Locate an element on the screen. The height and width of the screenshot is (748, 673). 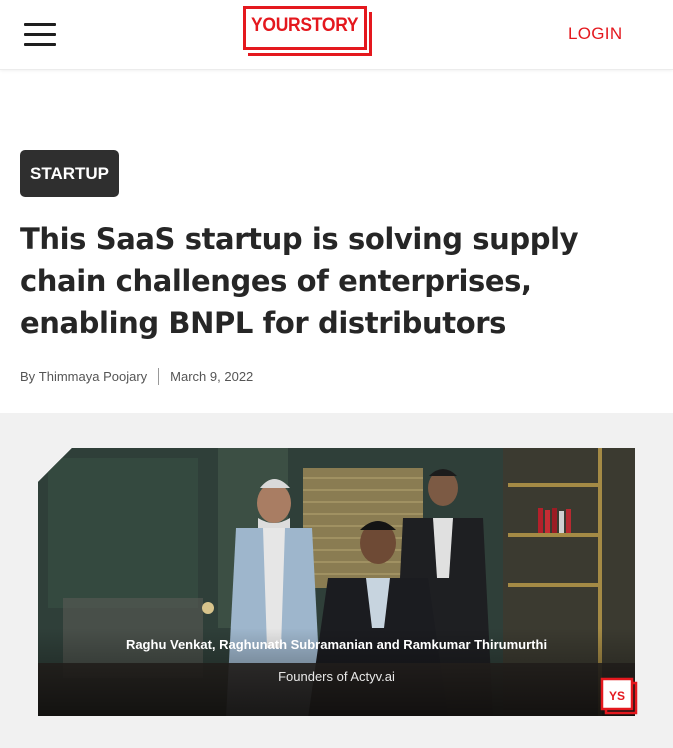
logo-text: YOURSTORY is located at coordinates (305, 25).